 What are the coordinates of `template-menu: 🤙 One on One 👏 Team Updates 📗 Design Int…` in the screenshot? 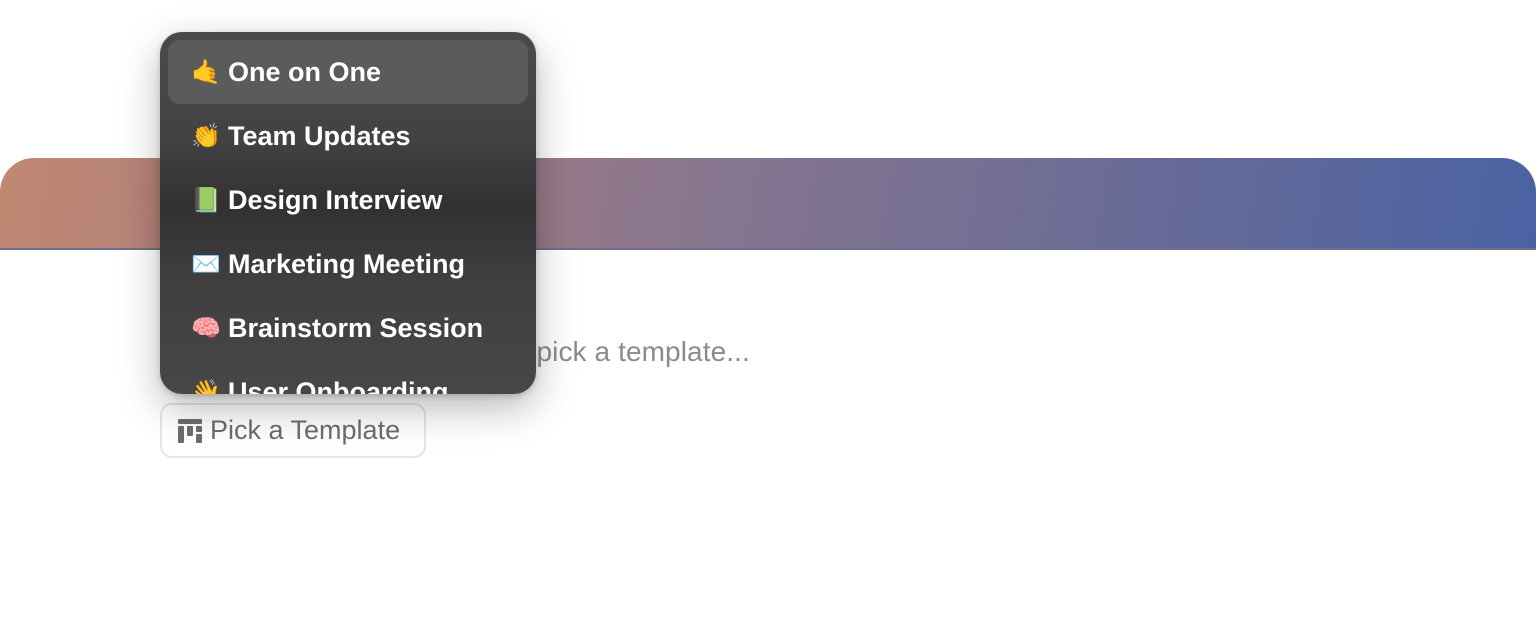 It's located at (348, 213).